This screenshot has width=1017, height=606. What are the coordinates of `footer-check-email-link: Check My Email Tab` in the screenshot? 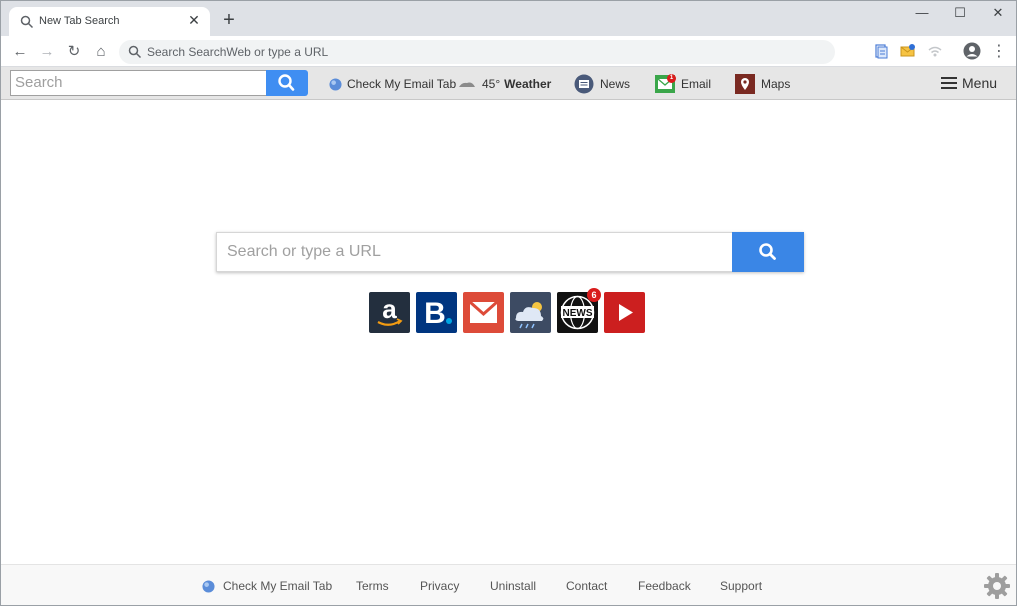 It's located at (277, 586).